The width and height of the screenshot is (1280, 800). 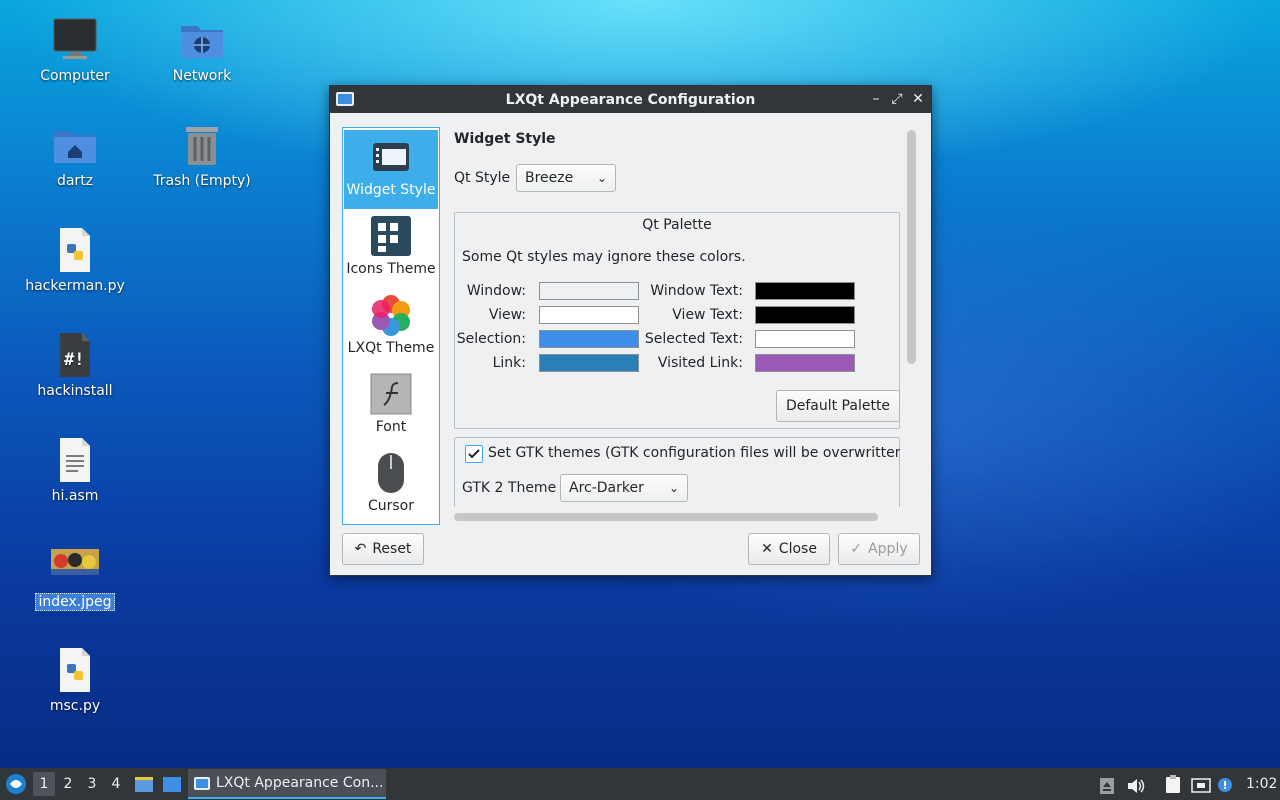 I want to click on volume-icon, so click(x=1136, y=786).